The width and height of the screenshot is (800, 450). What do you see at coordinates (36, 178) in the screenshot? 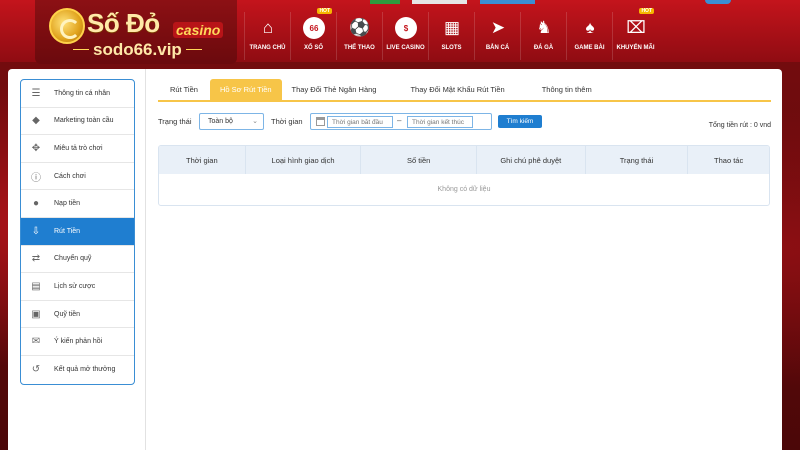
I see `info-icon: ⓘ` at bounding box center [36, 178].